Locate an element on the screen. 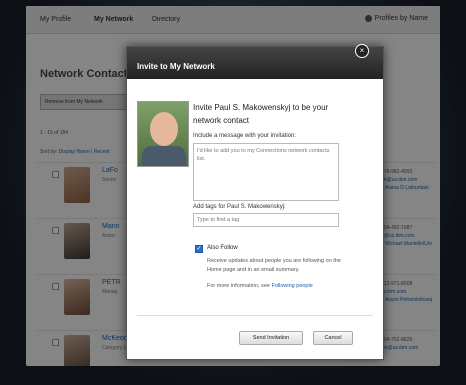 The image size is (466, 385). dialog-title: Invite to My Network is located at coordinates (255, 63).